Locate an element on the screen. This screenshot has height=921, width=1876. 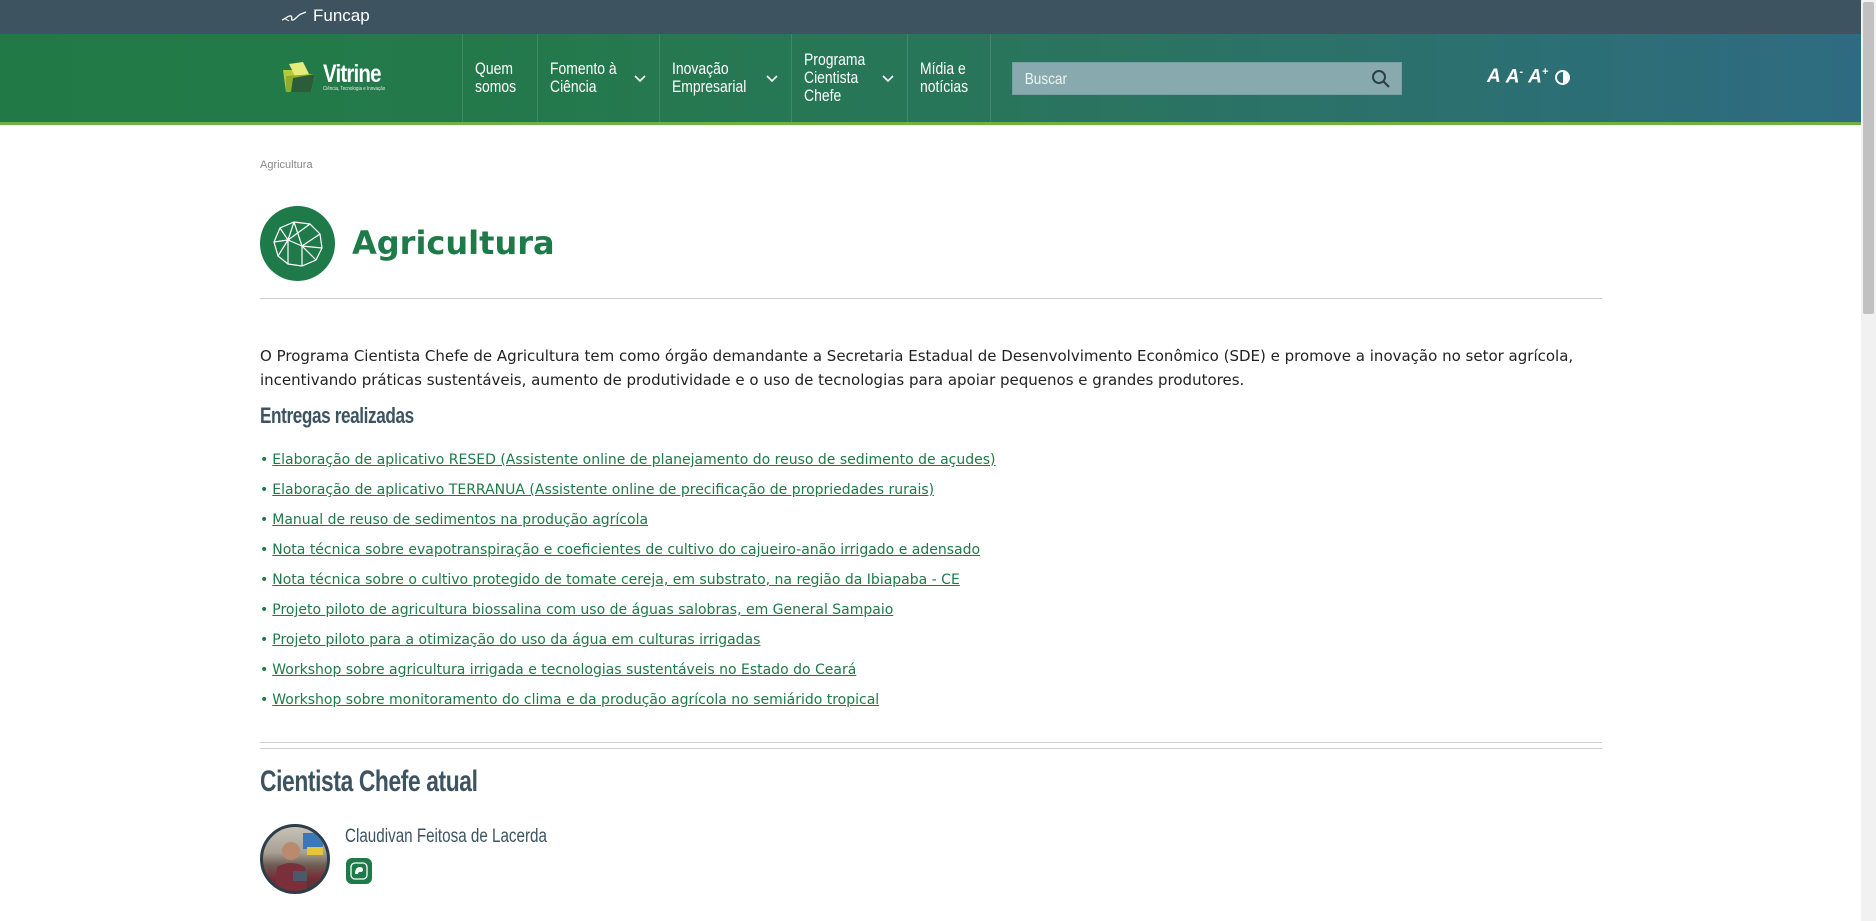
page-title: Agricultura is located at coordinates (453, 243).